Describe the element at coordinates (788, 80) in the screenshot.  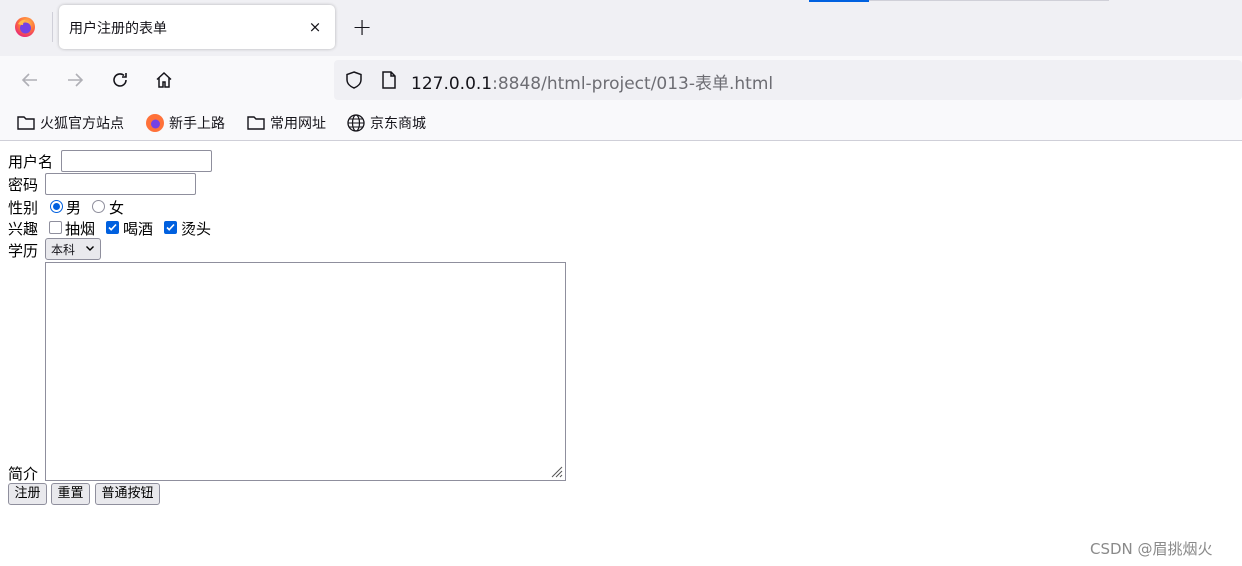
I see `address-bar: 127.0.0.1:8848/html-project/013-表单.html` at that location.